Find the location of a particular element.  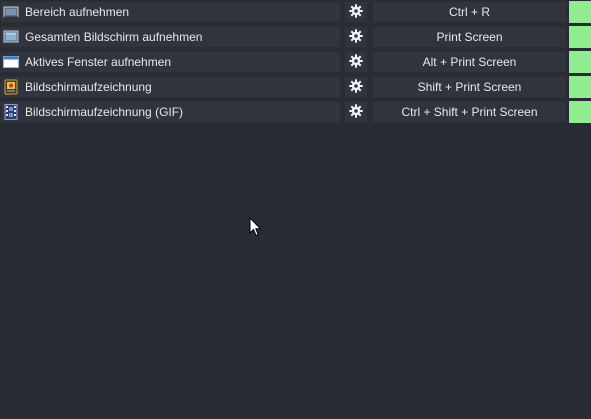

hotkey-name-cell: Gesamten Bildschirm aufnehmen is located at coordinates (170, 37).